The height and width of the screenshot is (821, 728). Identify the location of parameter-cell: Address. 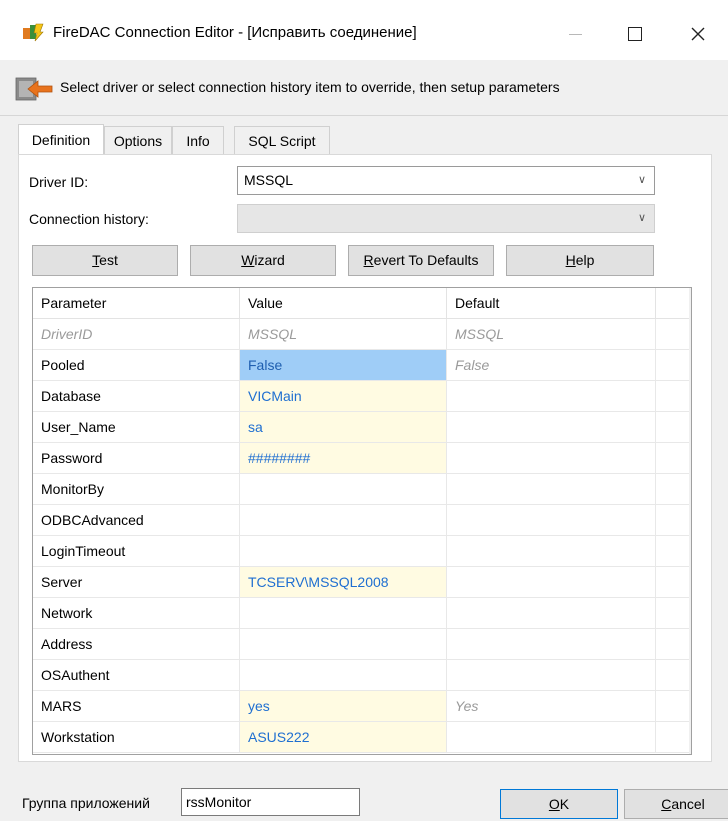
(136, 644).